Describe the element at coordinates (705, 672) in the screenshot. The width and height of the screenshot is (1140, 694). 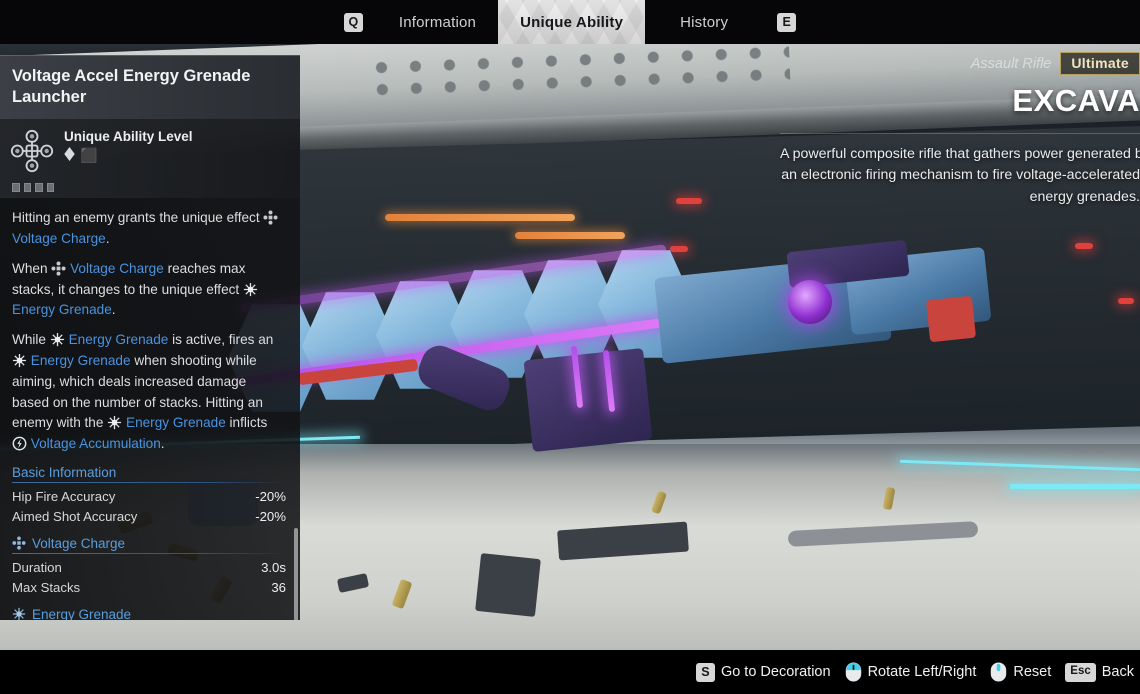
I see `key-s-badge: S` at that location.